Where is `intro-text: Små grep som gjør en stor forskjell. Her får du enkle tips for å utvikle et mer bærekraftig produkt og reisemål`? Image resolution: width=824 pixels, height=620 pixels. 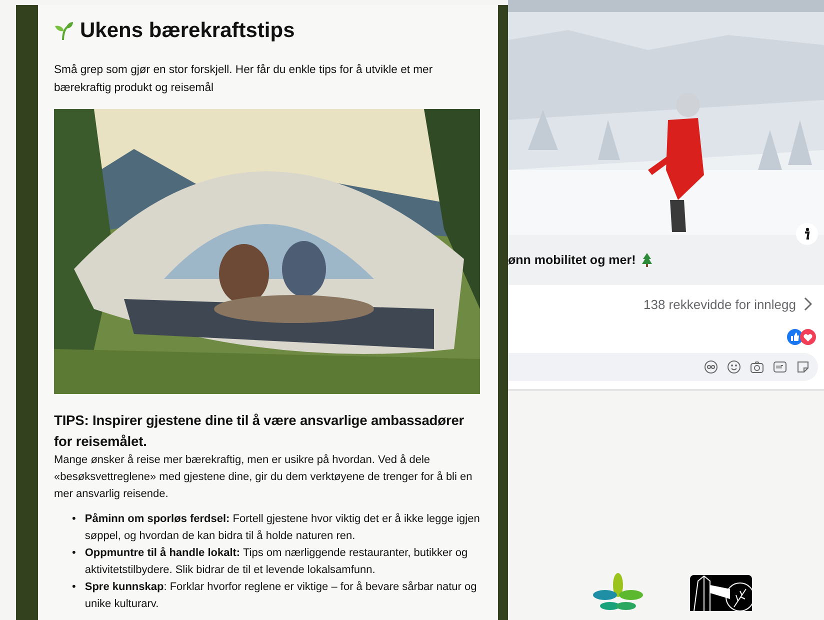
intro-text: Små grep som gjør en stor forskjell. Her får du enkle tips for å utvikle et mer bærekraftig produkt og reisemål is located at coordinates (244, 79).